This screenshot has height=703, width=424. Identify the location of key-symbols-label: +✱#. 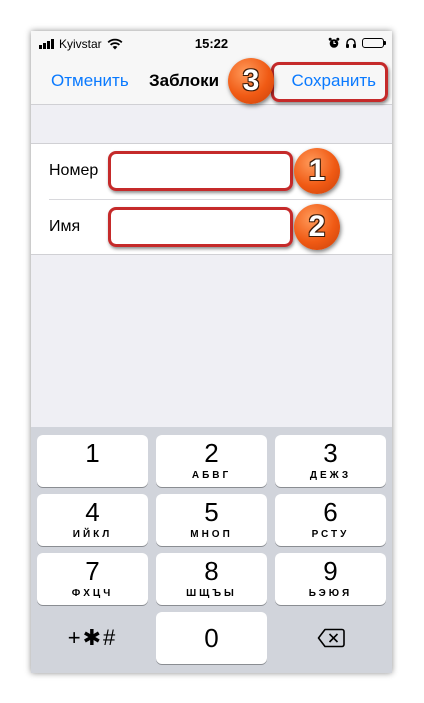
(92, 637).